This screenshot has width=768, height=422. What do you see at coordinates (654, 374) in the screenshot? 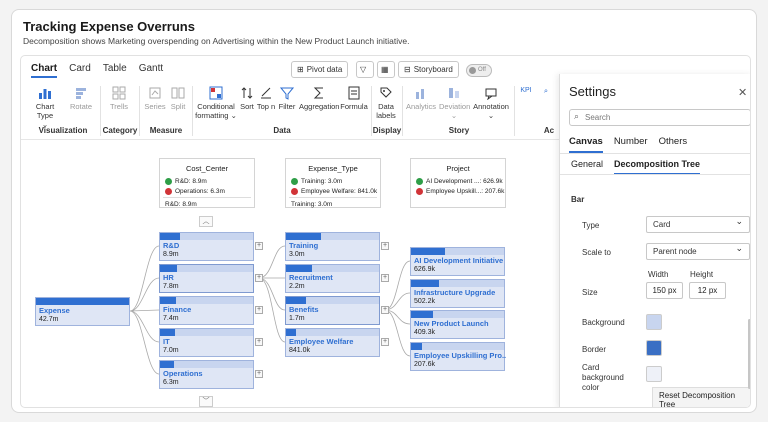
I see `card-background-color-swatch` at bounding box center [654, 374].